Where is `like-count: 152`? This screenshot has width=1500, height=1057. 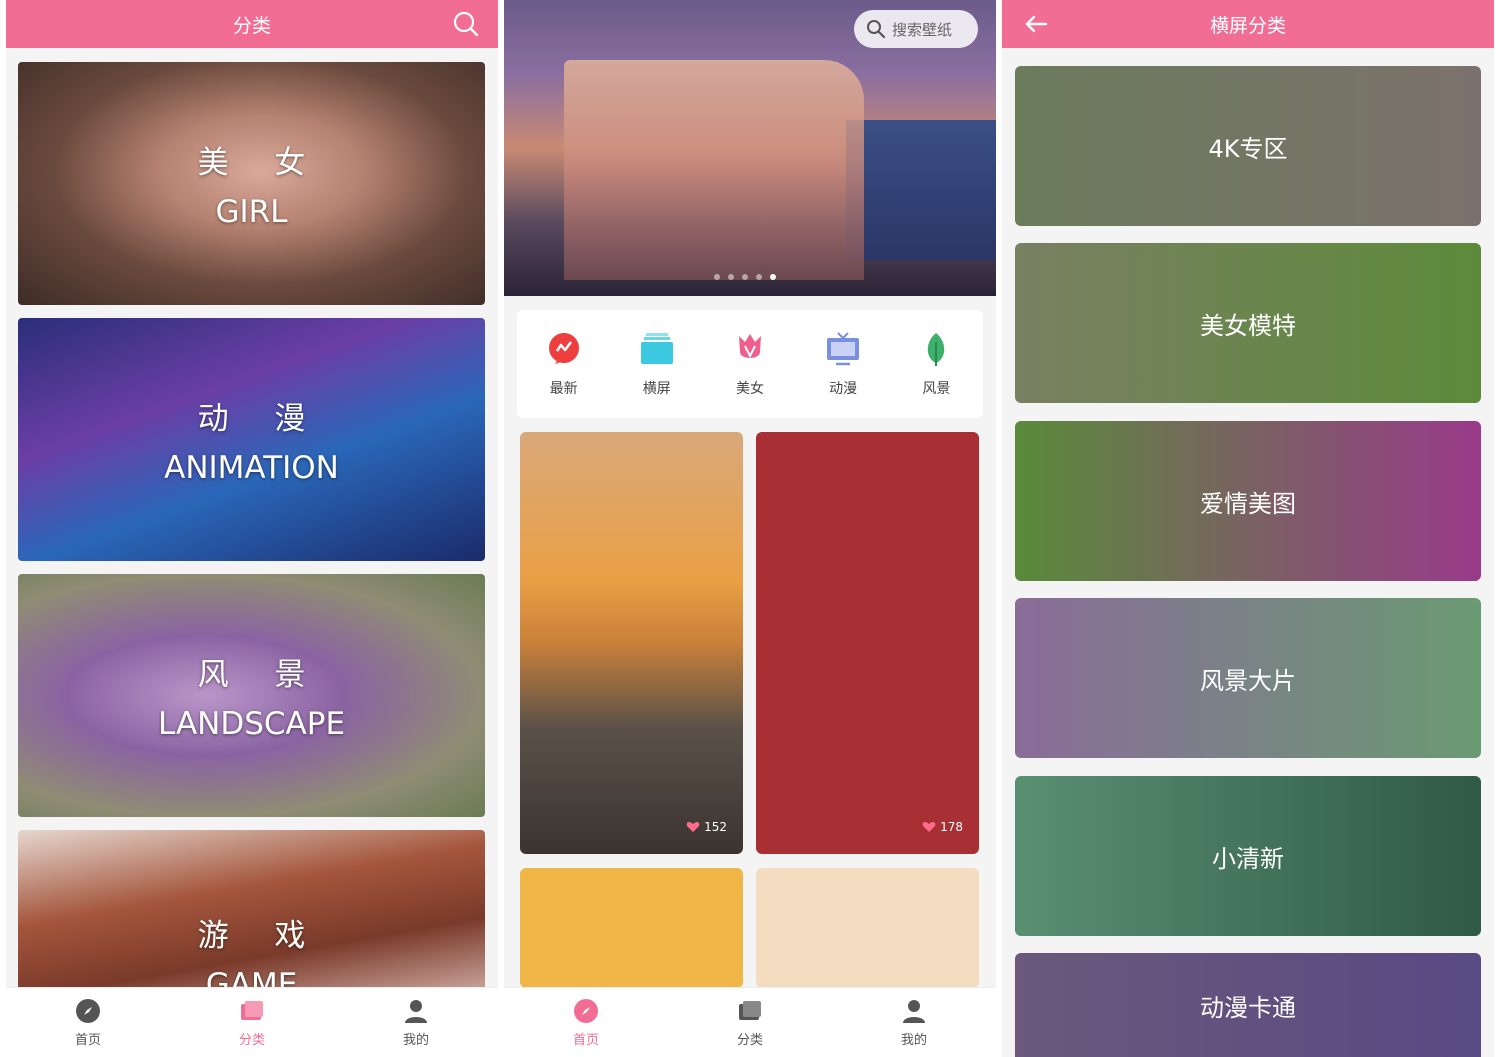 like-count: 152 is located at coordinates (706, 827).